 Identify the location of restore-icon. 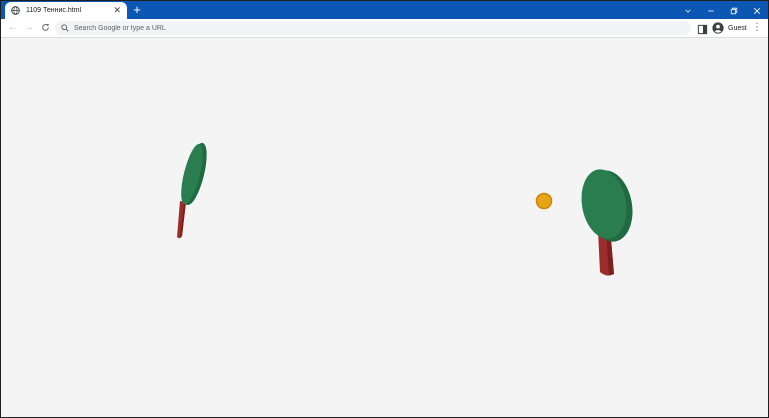
(734, 10).